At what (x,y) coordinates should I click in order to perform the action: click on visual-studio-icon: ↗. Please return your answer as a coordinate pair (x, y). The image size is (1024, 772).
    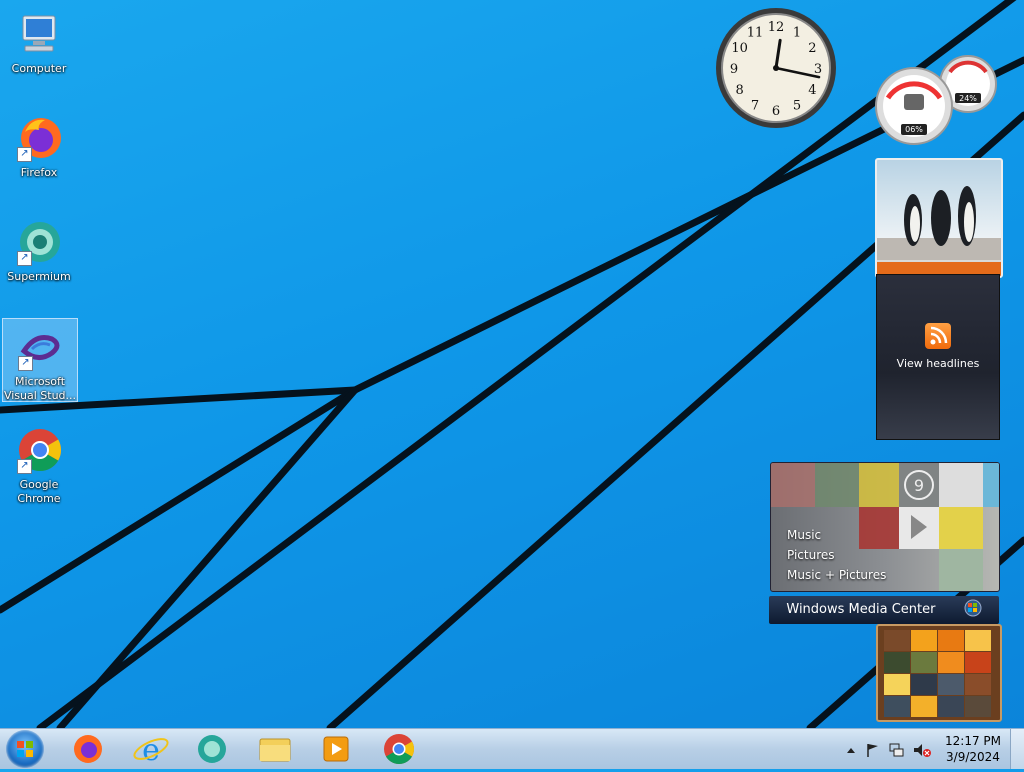
    Looking at the image, I should click on (40, 347).